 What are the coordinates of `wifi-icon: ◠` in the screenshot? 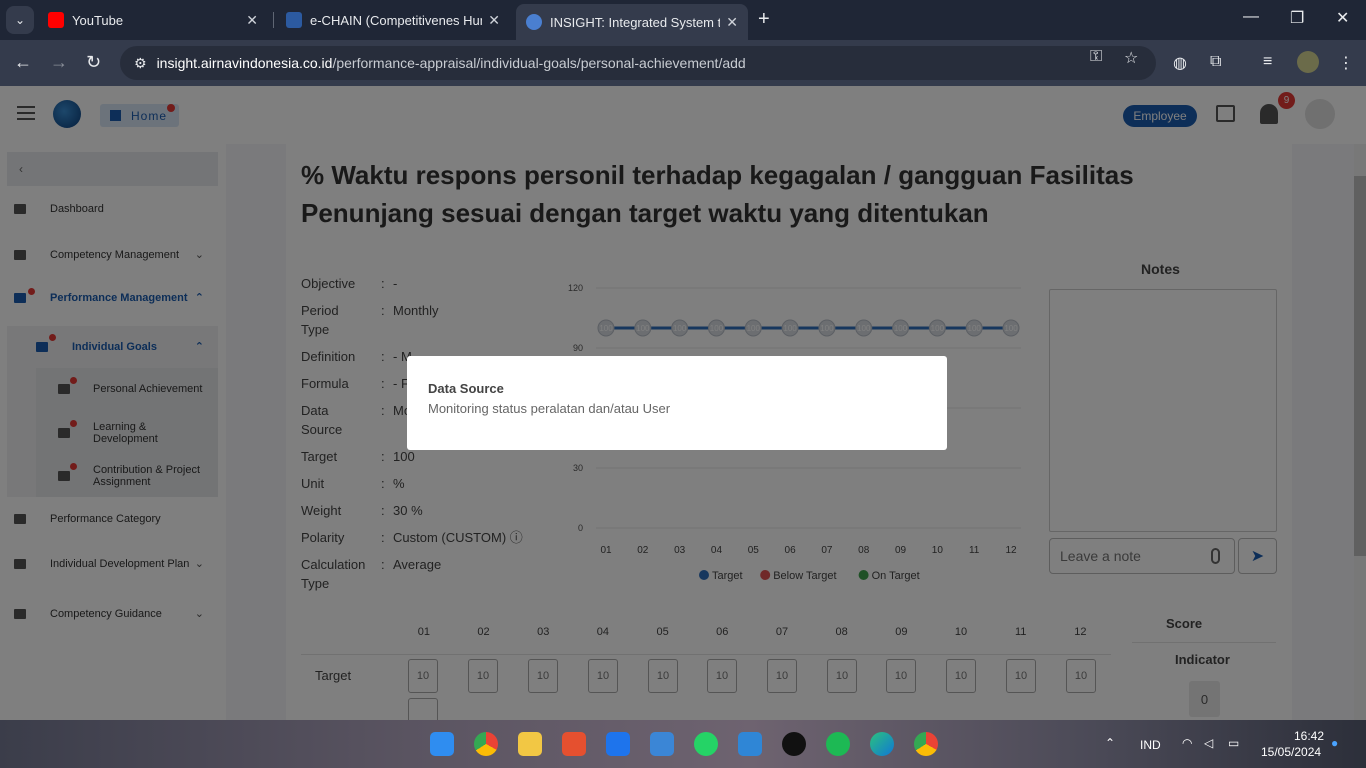 It's located at (1187, 743).